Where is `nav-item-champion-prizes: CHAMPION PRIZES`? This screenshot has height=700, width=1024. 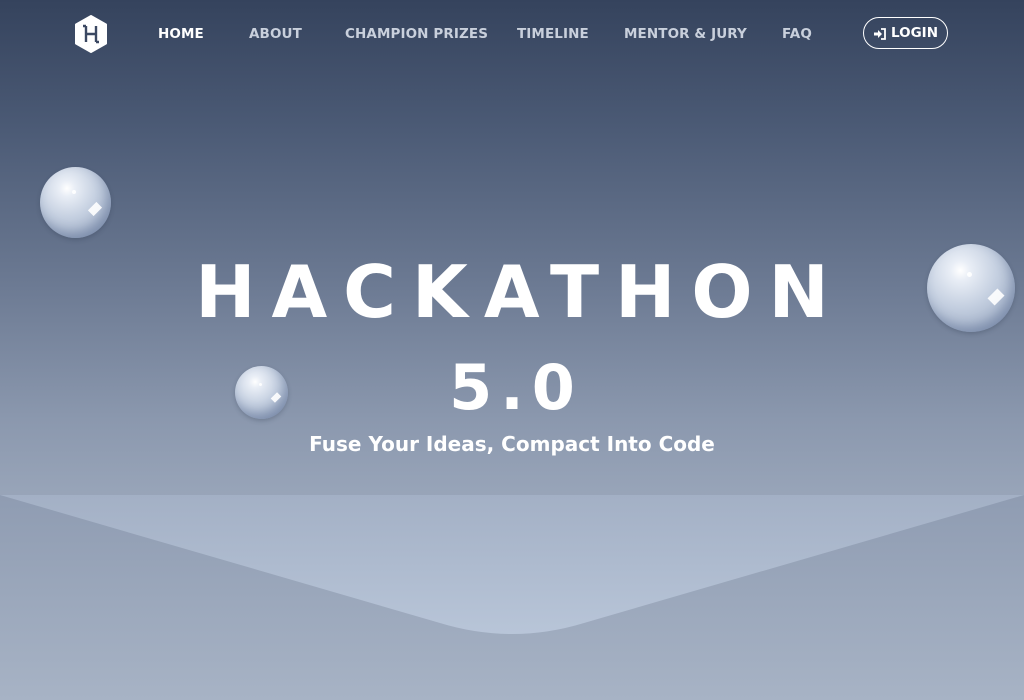 nav-item-champion-prizes: CHAMPION PRIZES is located at coordinates (416, 34).